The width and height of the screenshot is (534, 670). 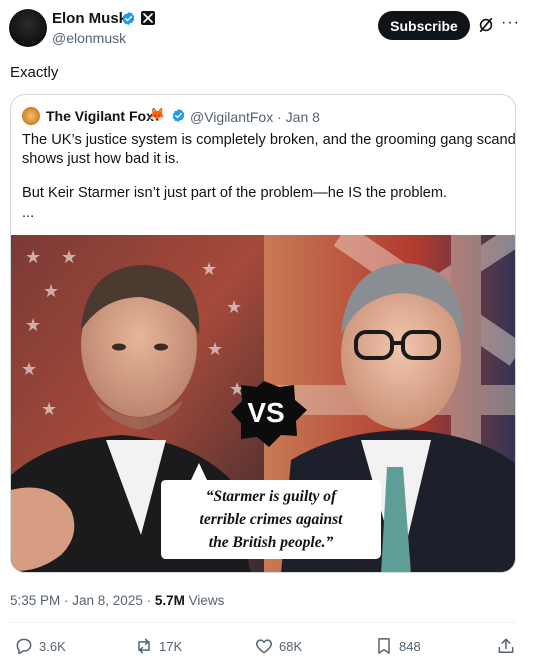 I want to click on repost-button: 17K, so click(x=158, y=646).